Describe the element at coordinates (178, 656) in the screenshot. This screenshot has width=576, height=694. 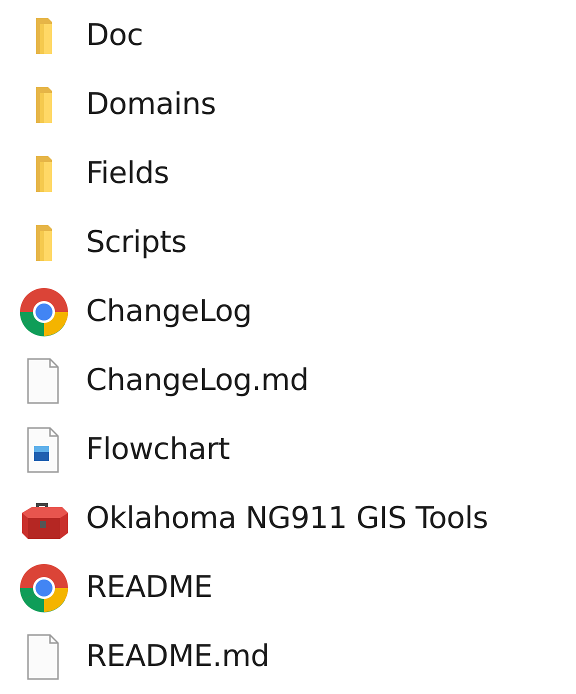
I see `file-name: README.md` at that location.